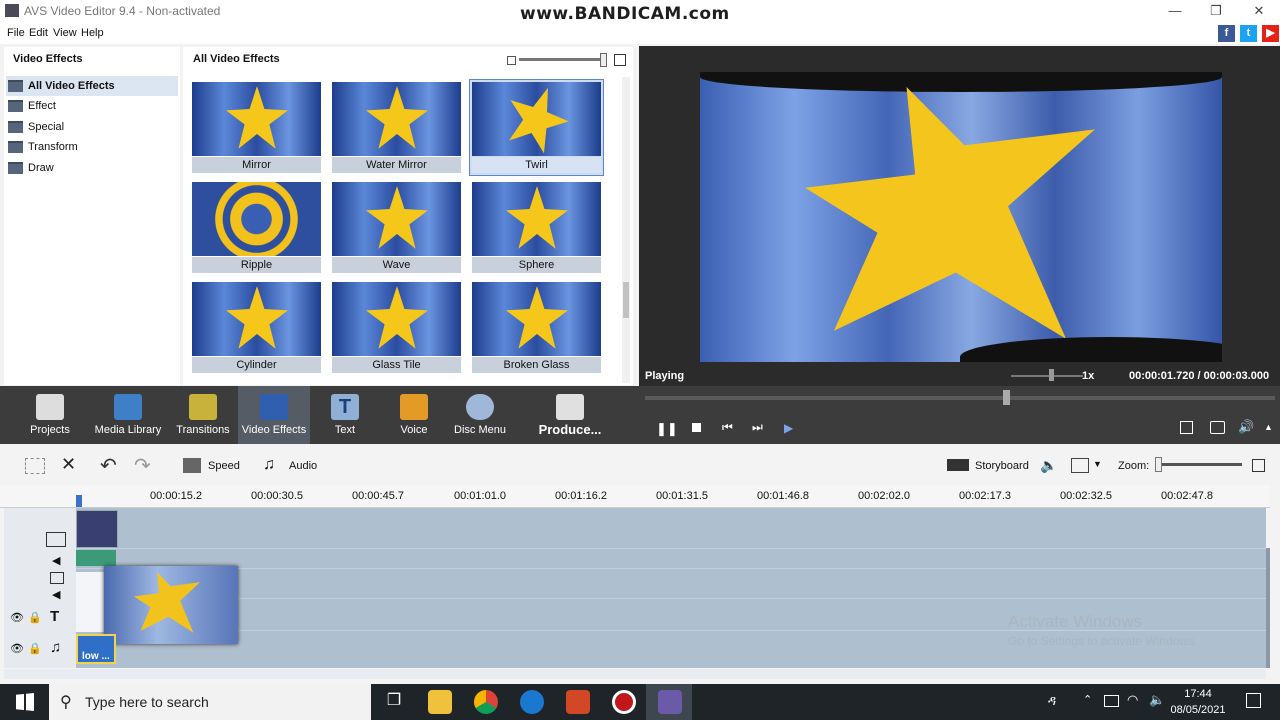 The image size is (1280, 720). Describe the element at coordinates (667, 429) in the screenshot. I see `pause-icon: ❚❚` at that location.